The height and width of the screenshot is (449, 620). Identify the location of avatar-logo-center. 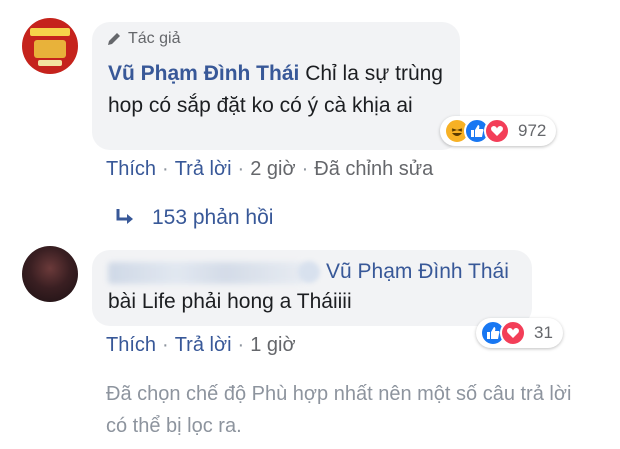
(50, 49).